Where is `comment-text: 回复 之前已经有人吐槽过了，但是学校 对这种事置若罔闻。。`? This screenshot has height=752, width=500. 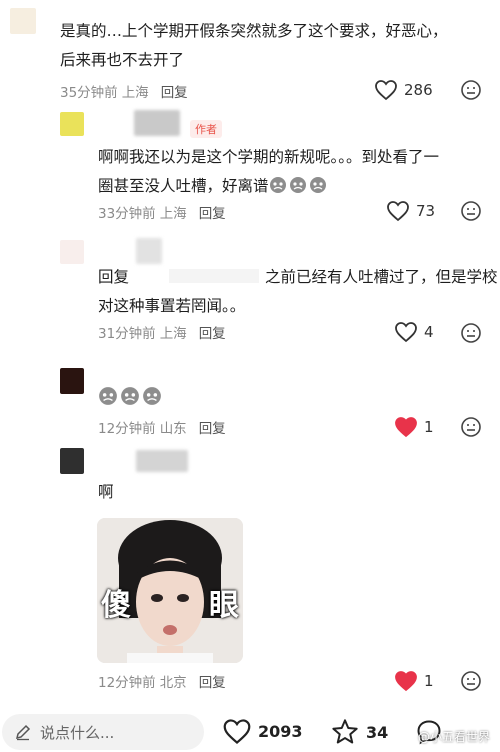
comment-text: 回复 之前已经有人吐槽过了，但是学校 对这种事置若罔闻。。 is located at coordinates (298, 291).